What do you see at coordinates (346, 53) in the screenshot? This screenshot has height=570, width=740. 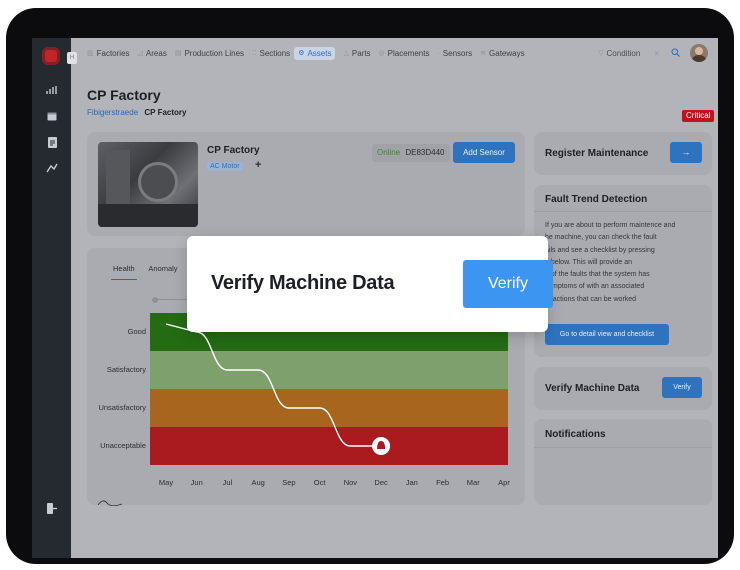 I see `parts-icon: △` at bounding box center [346, 53].